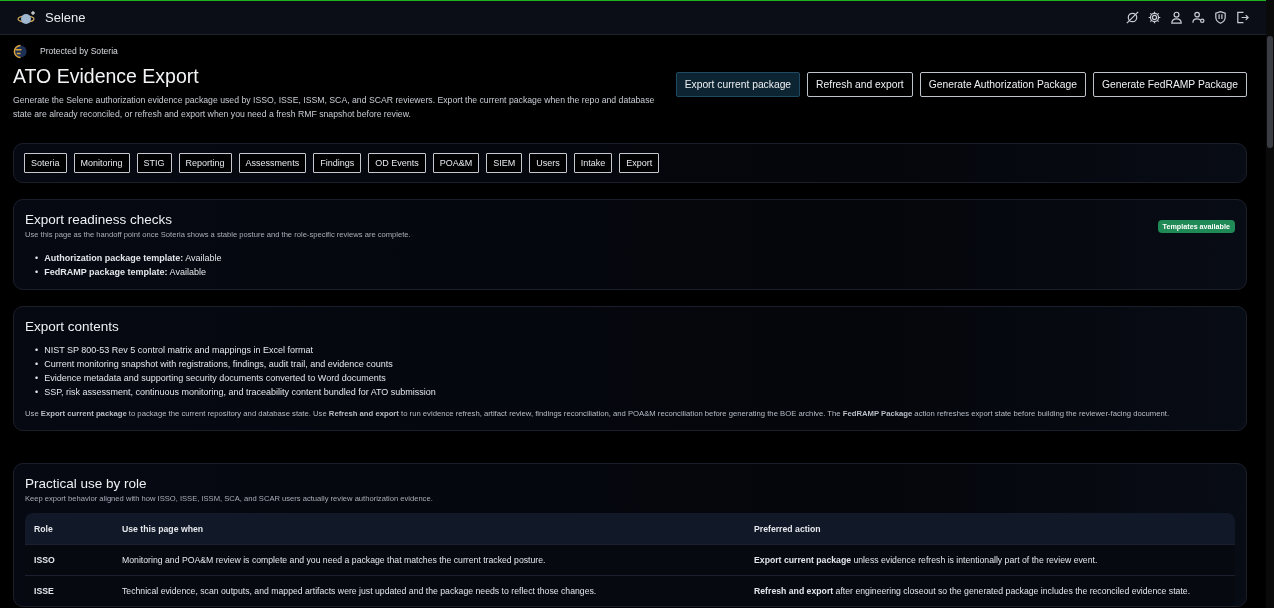 Image resolution: width=1274 pixels, height=608 pixels. What do you see at coordinates (218, 364) in the screenshot?
I see `contents-item: Current monitoring snapshot with registrations, findings, audit trail, and evidence counts` at bounding box center [218, 364].